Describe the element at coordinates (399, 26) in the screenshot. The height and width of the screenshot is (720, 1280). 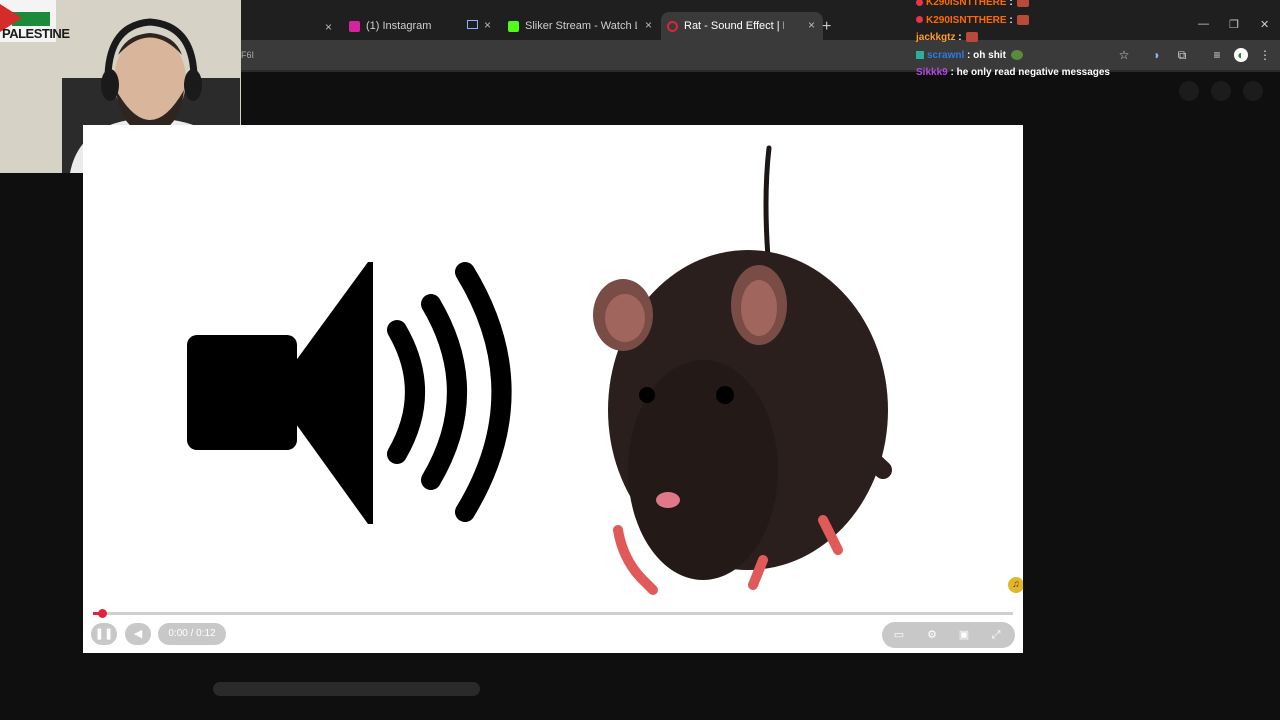
I see `tab-label: (1) Instagram` at that location.